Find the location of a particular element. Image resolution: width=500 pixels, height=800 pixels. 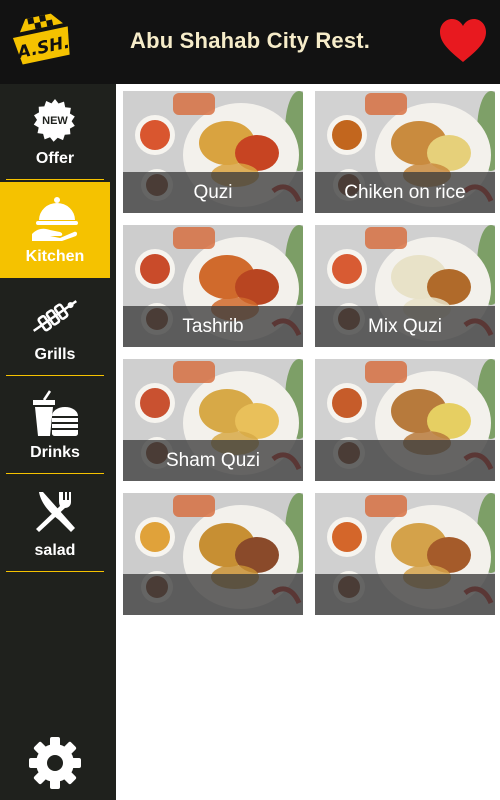

app-header: A.SH. Abu Shahab City Rest. is located at coordinates (250, 42).